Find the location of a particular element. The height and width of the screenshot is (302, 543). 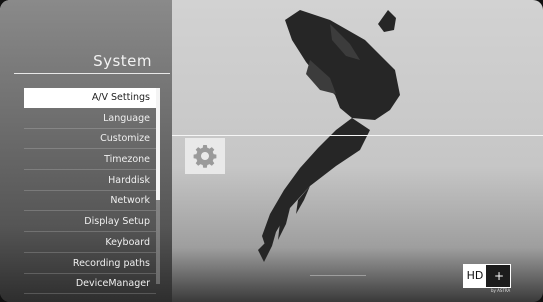

gear-icon is located at coordinates (205, 156).